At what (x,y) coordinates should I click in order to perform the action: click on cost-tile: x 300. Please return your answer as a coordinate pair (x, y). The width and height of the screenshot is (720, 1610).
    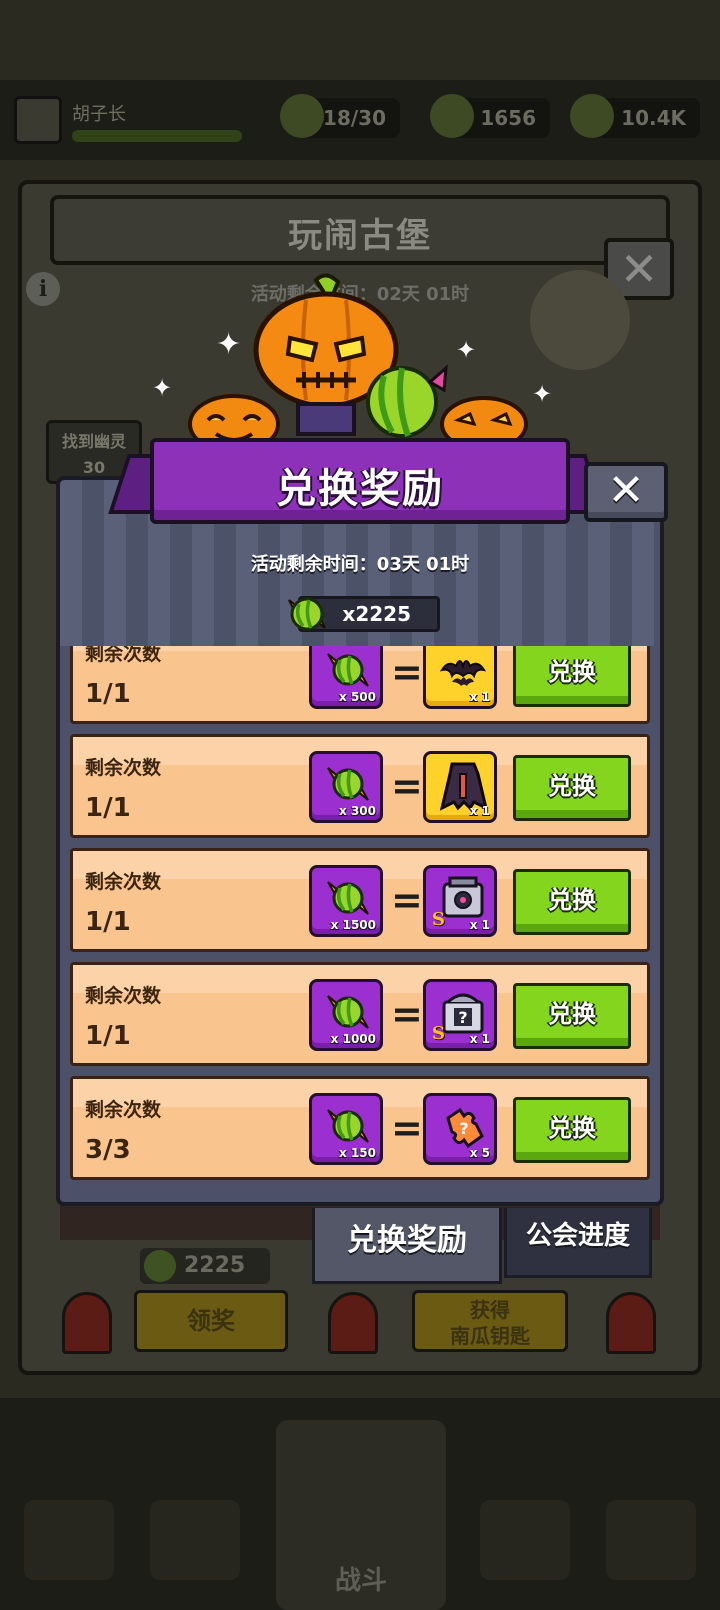
    Looking at the image, I should click on (346, 787).